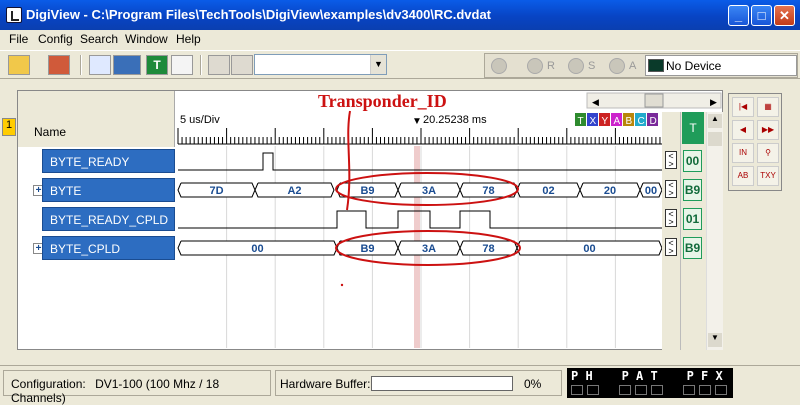 The width and height of the screenshot is (800, 405). What do you see at coordinates (420, 190) in the screenshot?
I see `byte-bus-trace: 7D A2 B9 3A 78 02 20 00` at bounding box center [420, 190].